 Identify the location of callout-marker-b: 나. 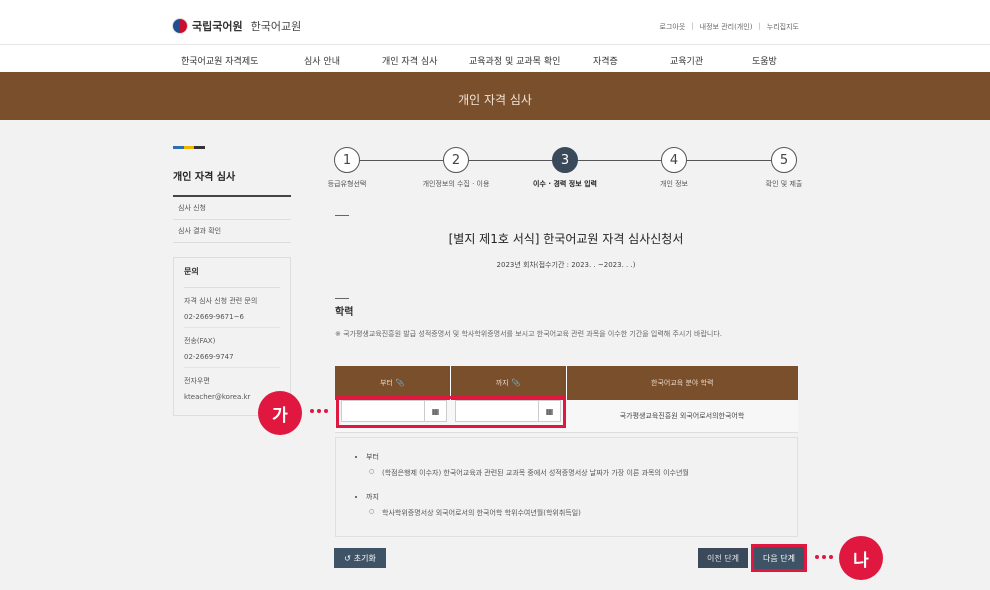
(861, 558).